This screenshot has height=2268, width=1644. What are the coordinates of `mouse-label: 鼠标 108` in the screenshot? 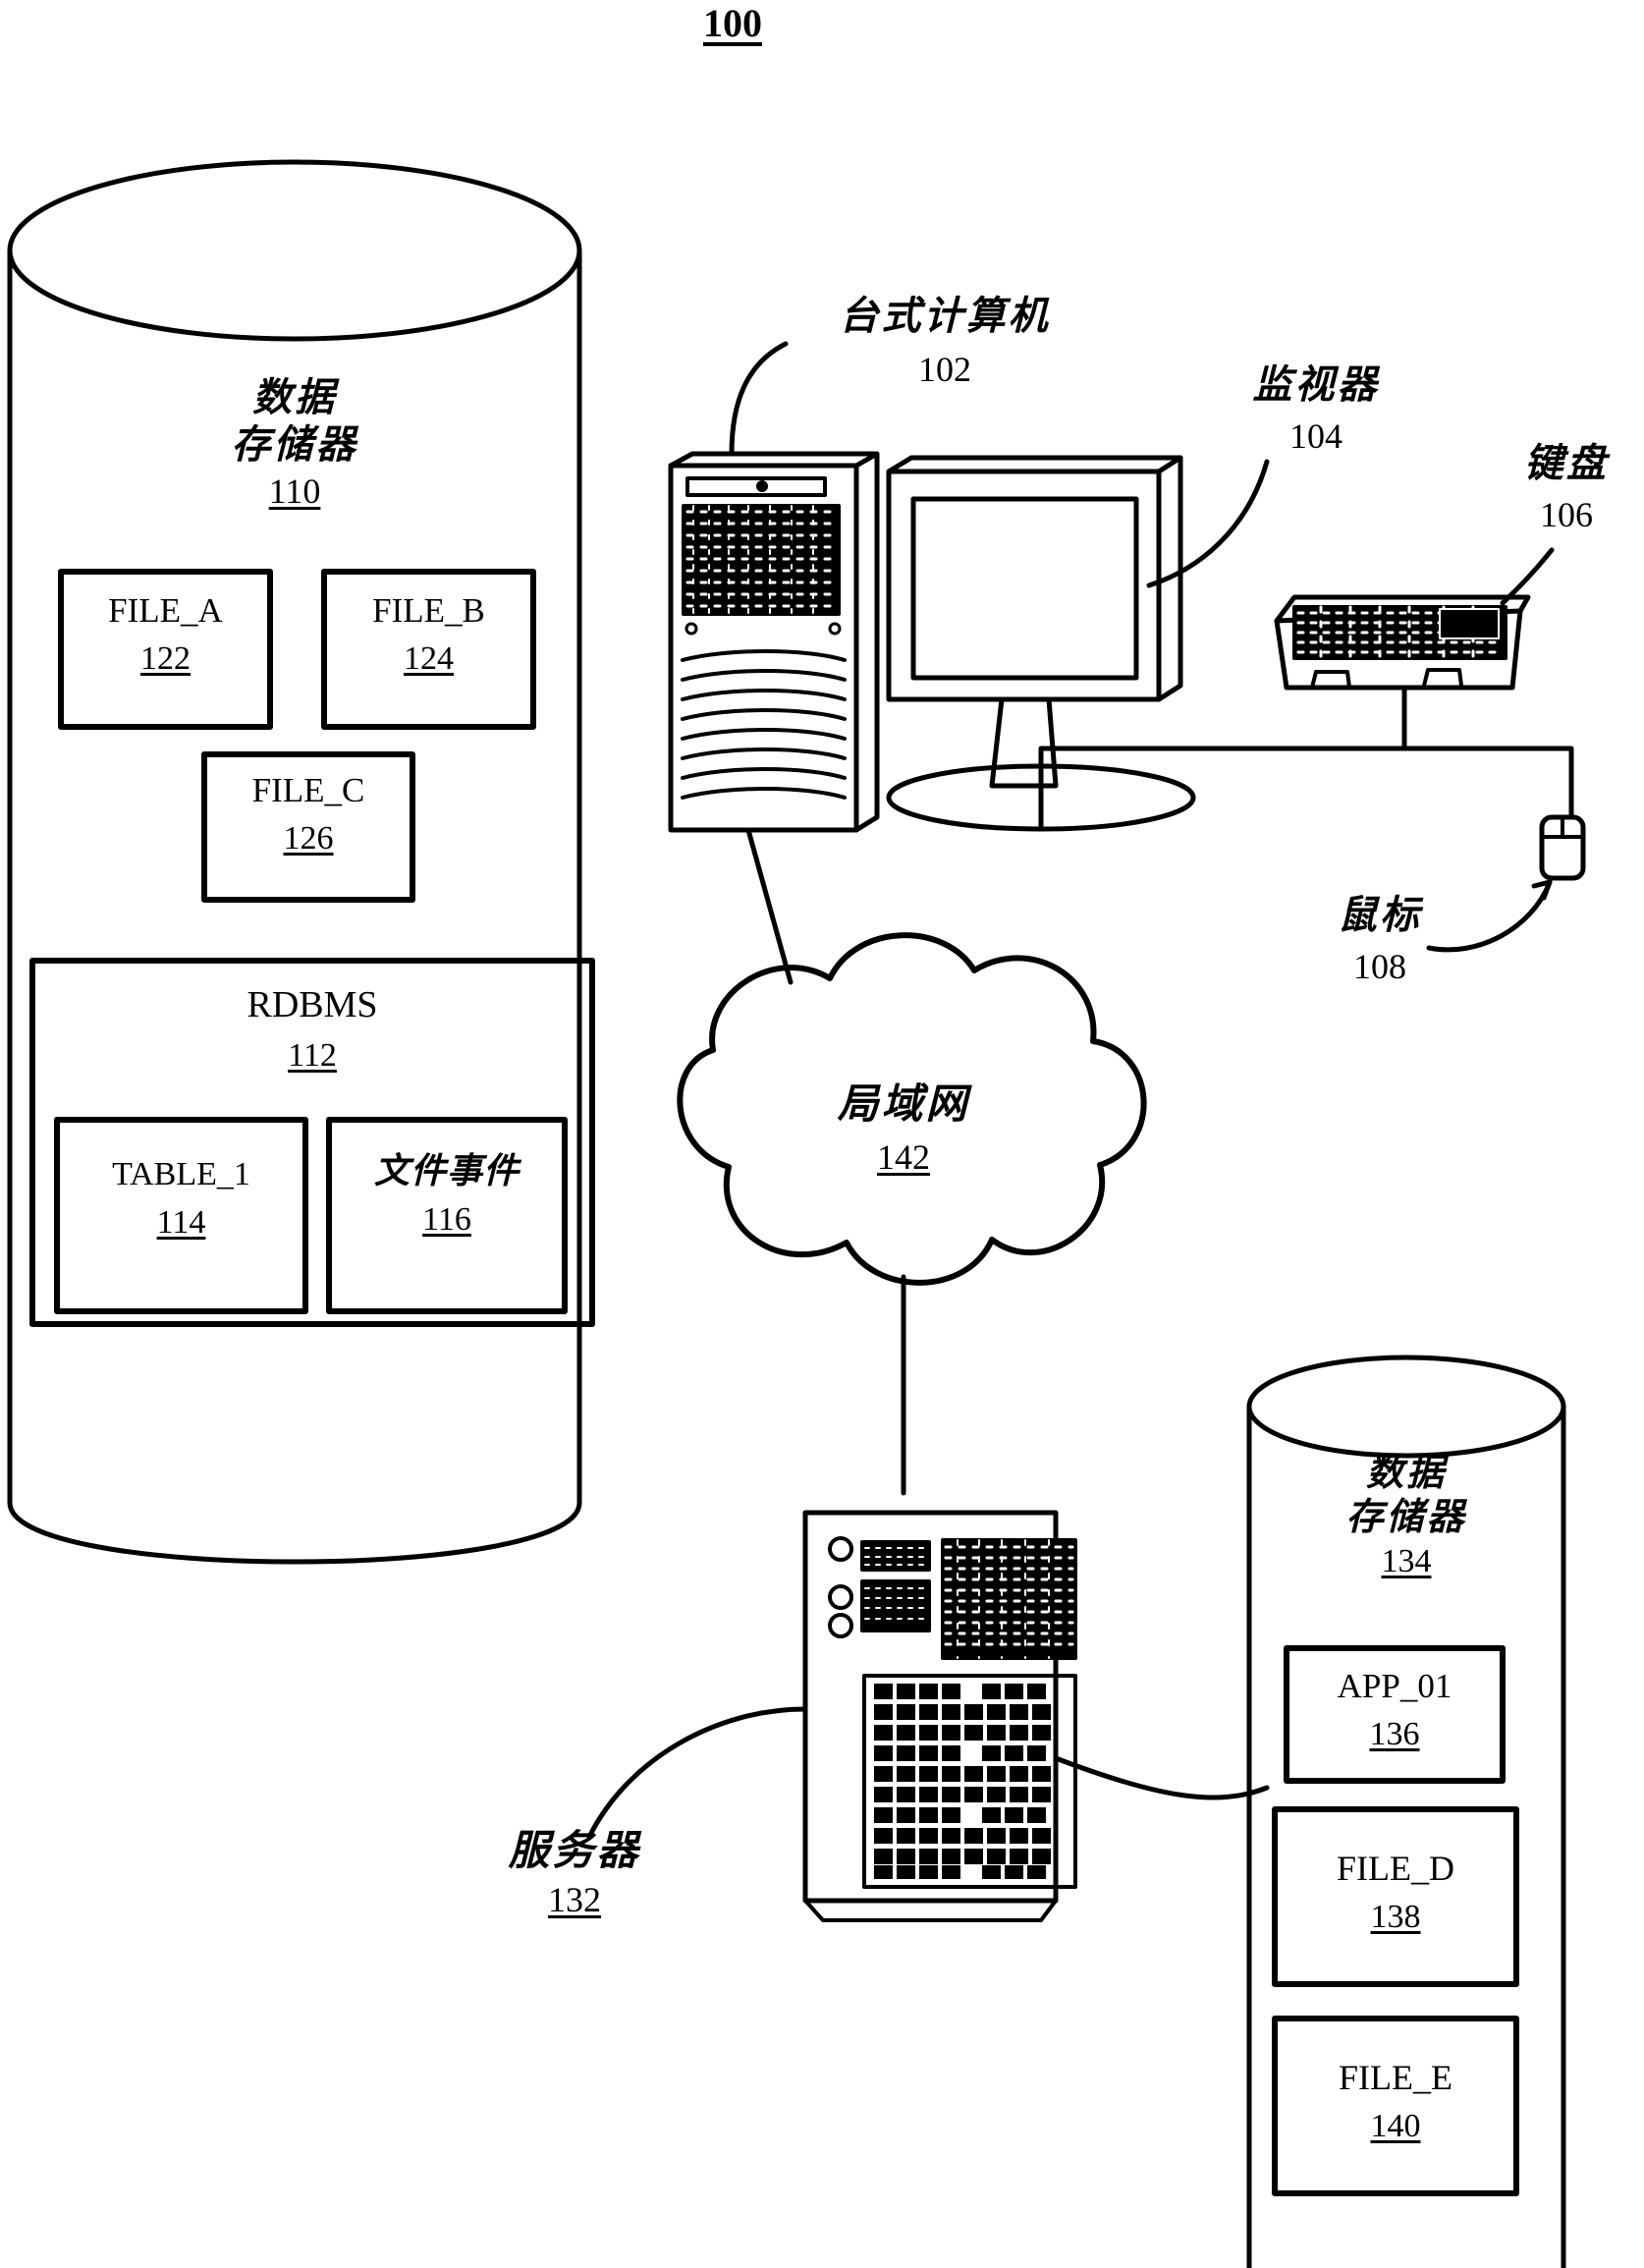 It's located at (1380, 939).